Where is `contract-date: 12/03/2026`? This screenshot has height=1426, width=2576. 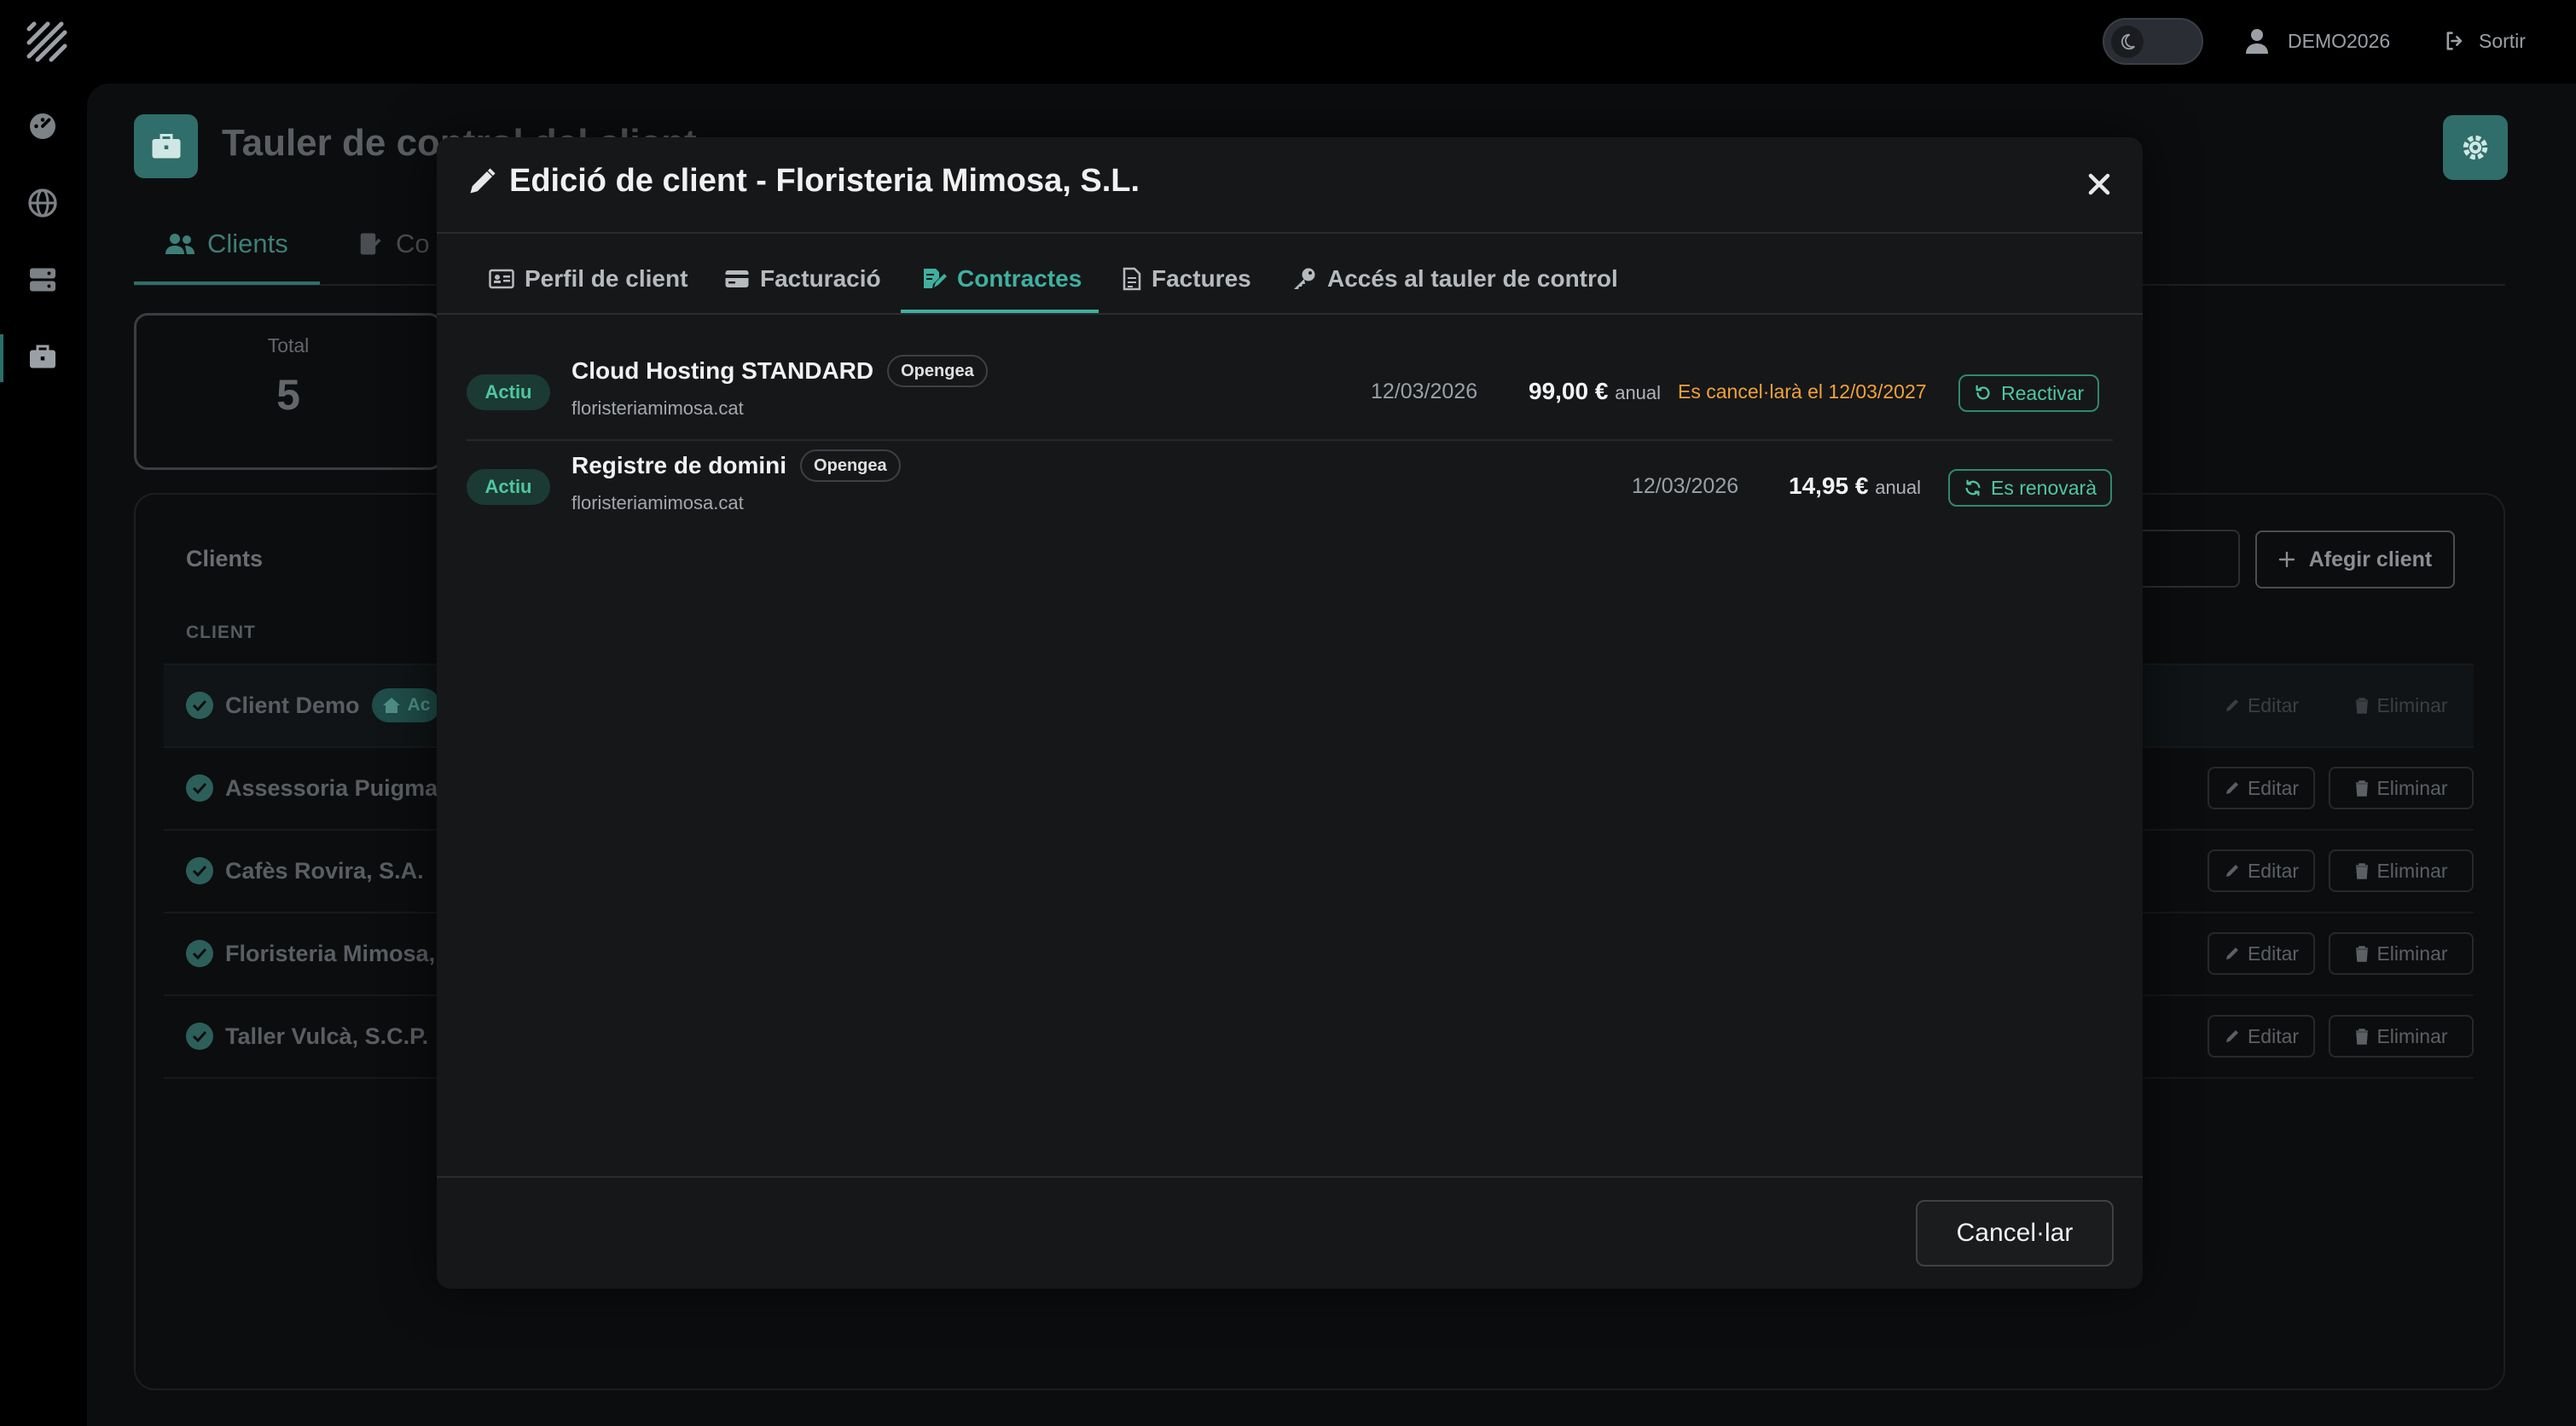
contract-date: 12/03/2026 is located at coordinates (1685, 486).